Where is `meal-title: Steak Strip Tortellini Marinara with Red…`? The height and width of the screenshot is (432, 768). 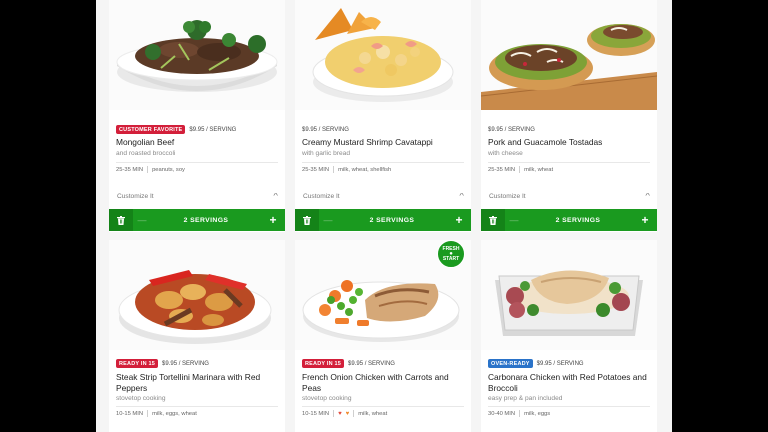
meal-title: Steak Strip Tortellini Marinara with Red… is located at coordinates (198, 382).